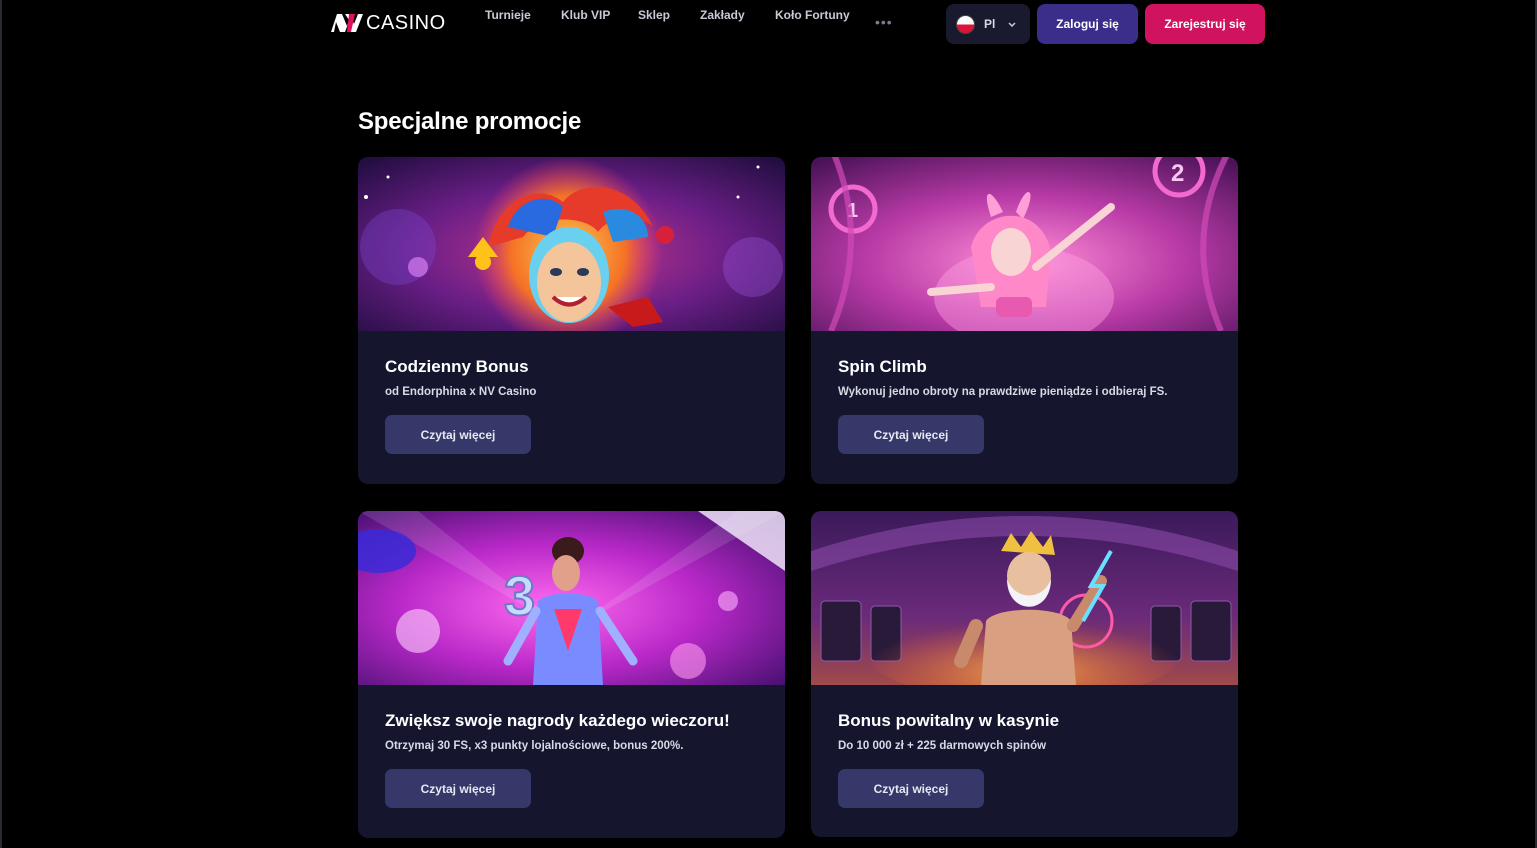 The width and height of the screenshot is (1537, 848). I want to click on site-logo: CASINO, so click(388, 23).